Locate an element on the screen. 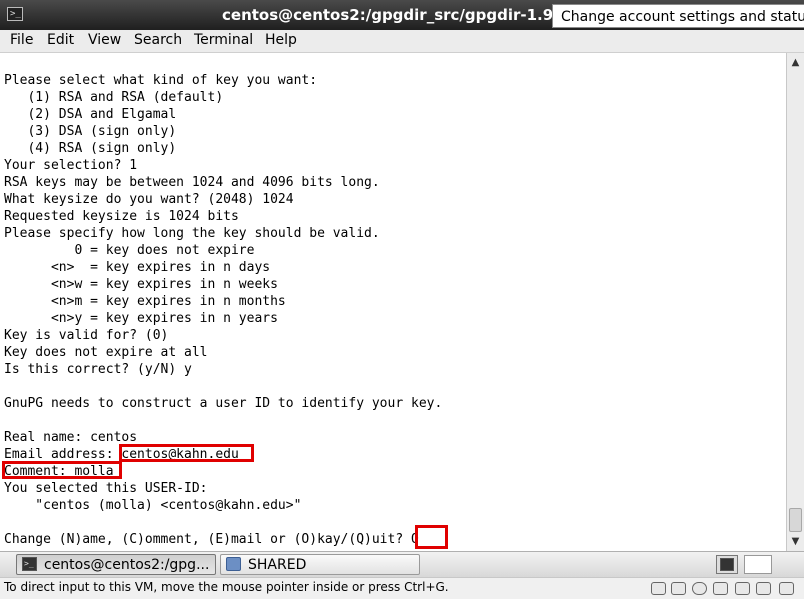 Image resolution: width=804 pixels, height=599 pixels. menu-bar: File Edit View Search Terminal Help is located at coordinates (402, 41).